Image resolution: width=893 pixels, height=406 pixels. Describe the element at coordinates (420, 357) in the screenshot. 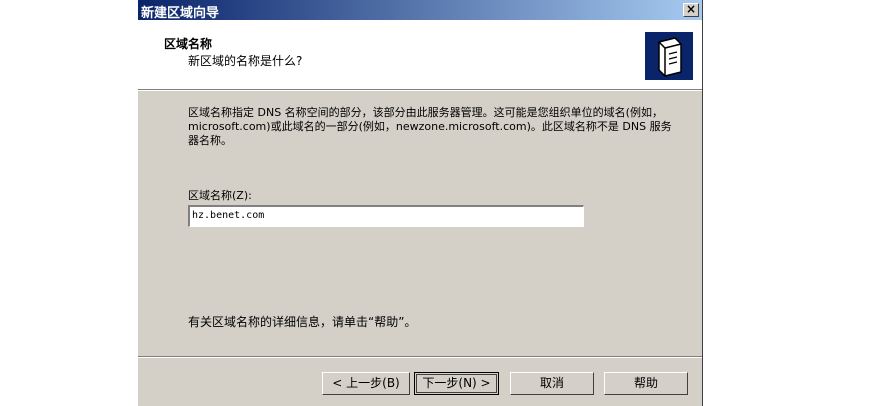

I see `footer-divider` at that location.